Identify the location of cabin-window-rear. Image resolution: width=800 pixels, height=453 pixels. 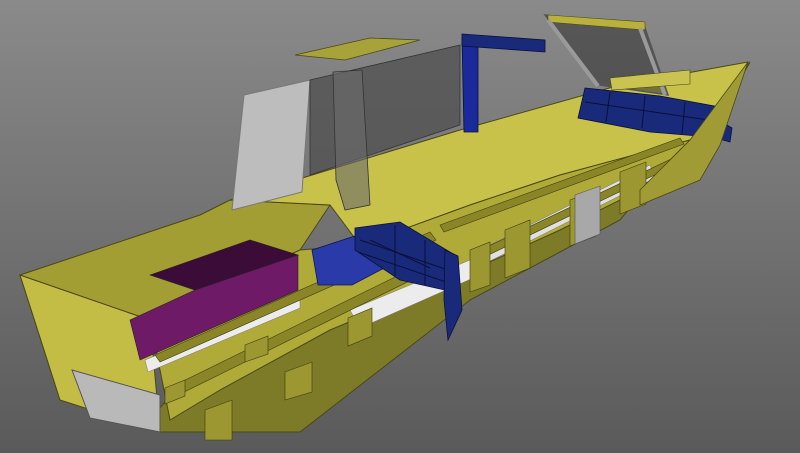
(271, 145).